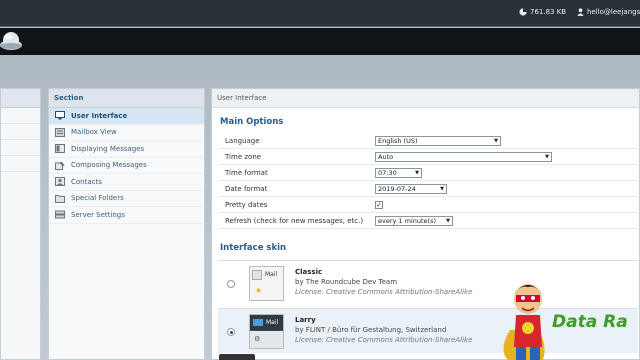 The width and height of the screenshot is (640, 360). Describe the element at coordinates (253, 248) in the screenshot. I see `interface-skin-title: Interface skin` at that location.